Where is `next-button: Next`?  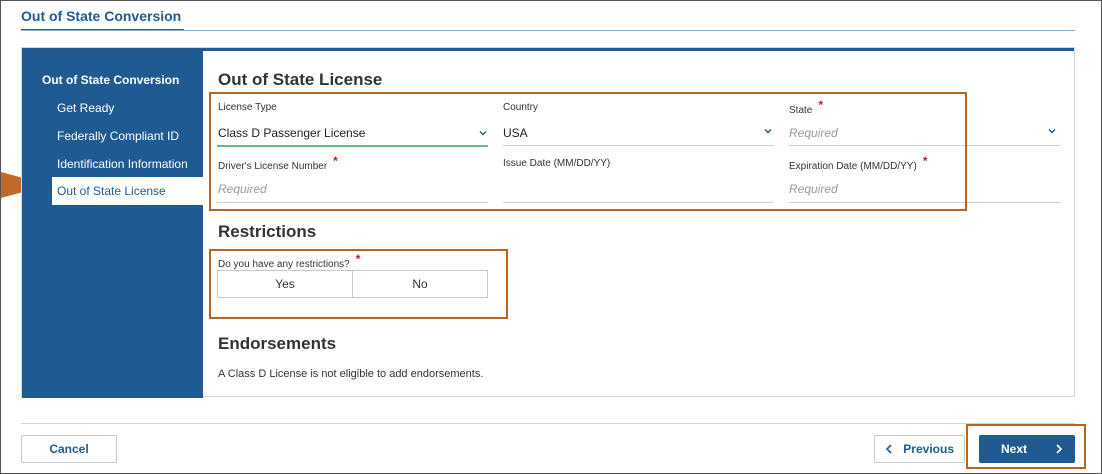 next-button: Next is located at coordinates (1027, 449).